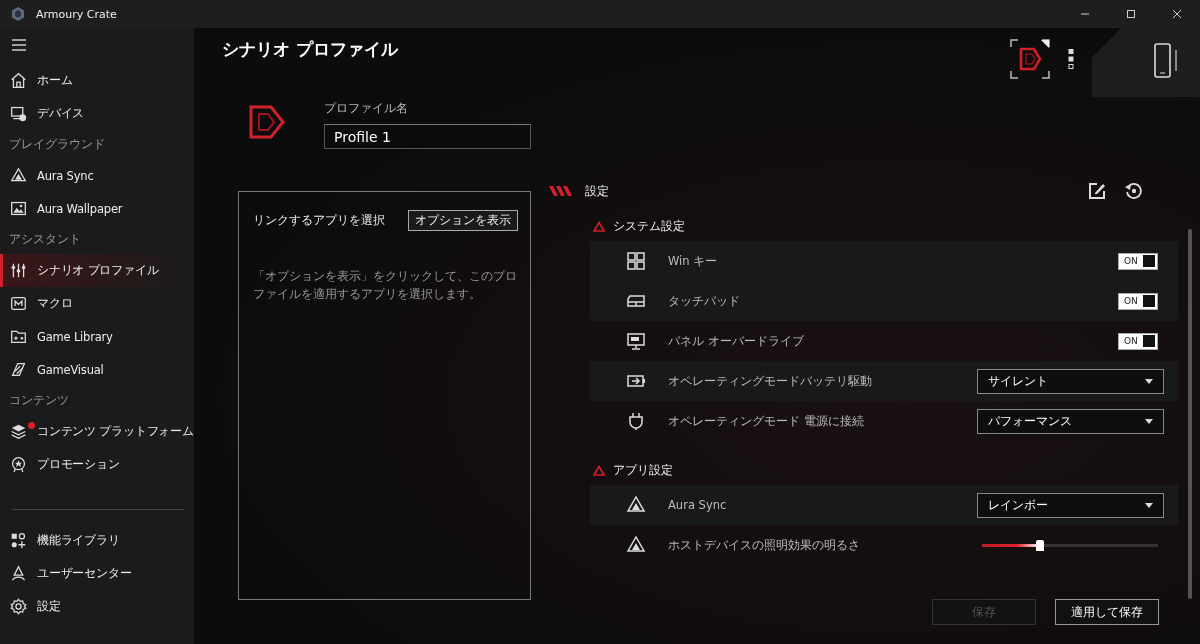 Image resolution: width=1200 pixels, height=644 pixels. What do you see at coordinates (1107, 612) in the screenshot?
I see `apply-save-button: 適用して保存` at bounding box center [1107, 612].